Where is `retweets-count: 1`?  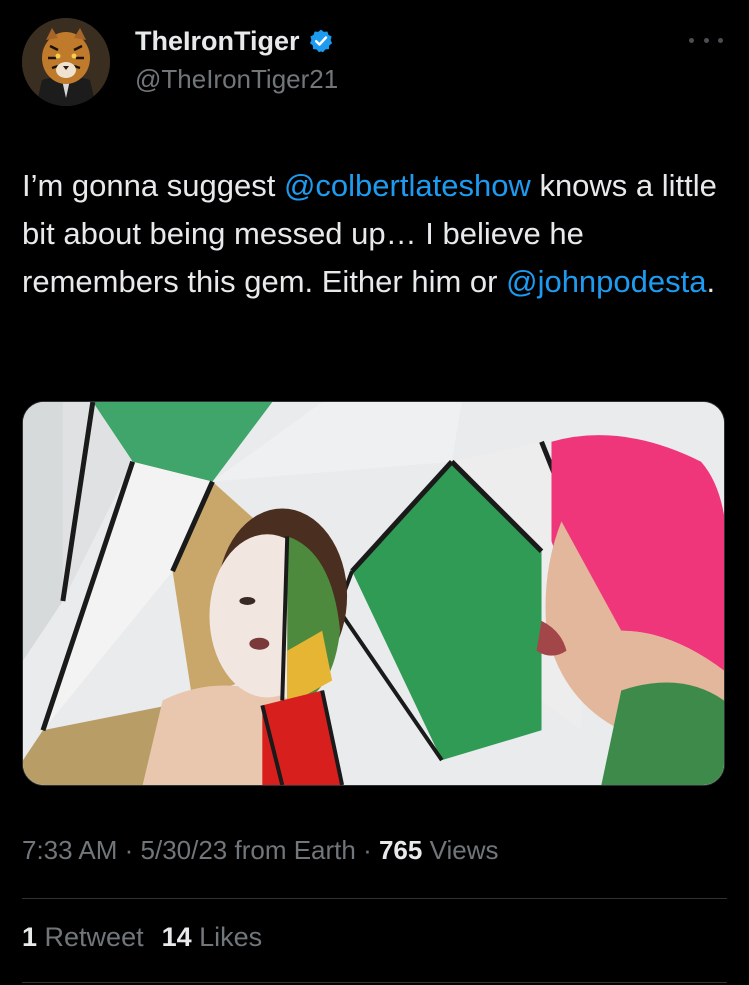
retweets-count: 1 is located at coordinates (30, 937).